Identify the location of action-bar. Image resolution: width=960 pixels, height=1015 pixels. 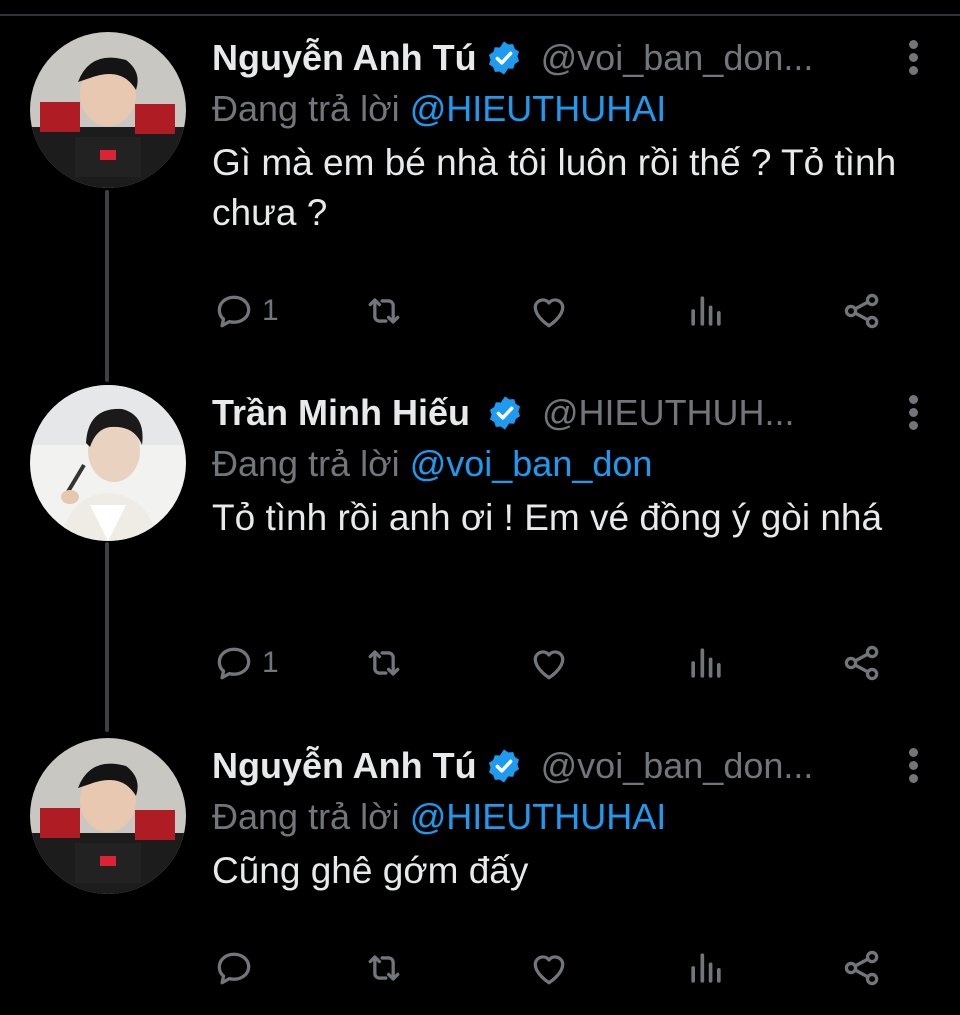
(552, 968).